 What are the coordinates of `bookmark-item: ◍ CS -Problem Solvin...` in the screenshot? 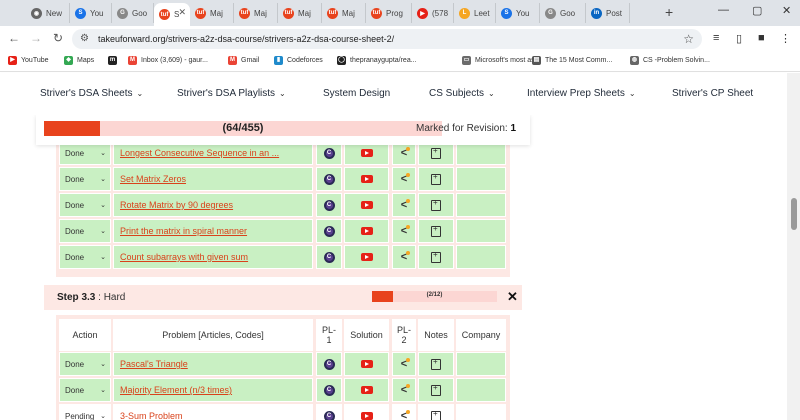 It's located at (670, 60).